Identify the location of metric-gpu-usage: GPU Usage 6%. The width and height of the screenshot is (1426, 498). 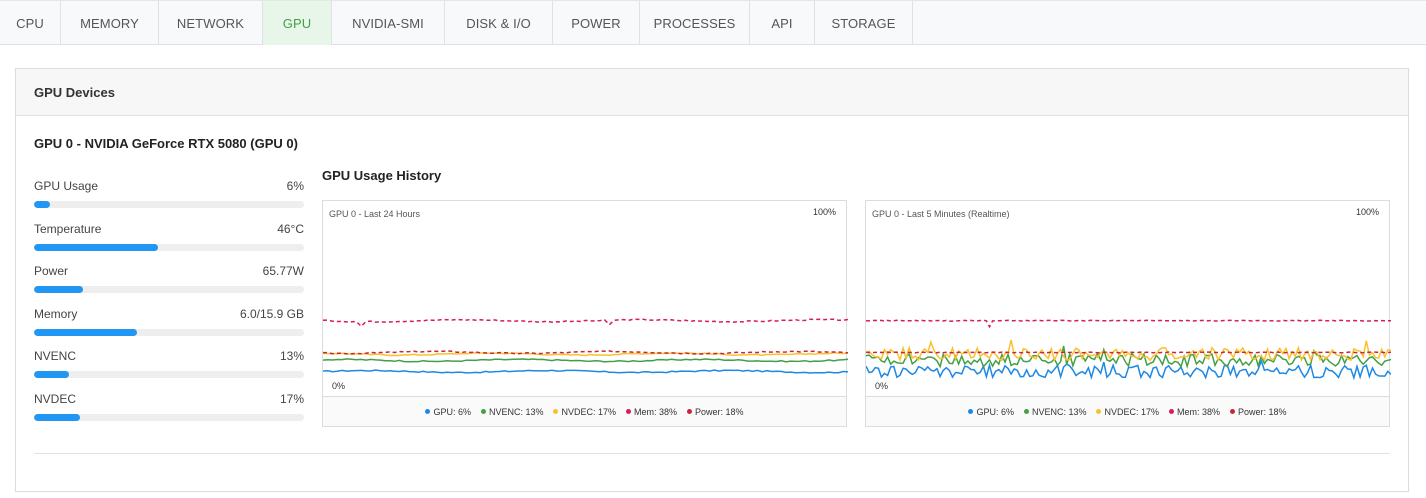
(169, 200).